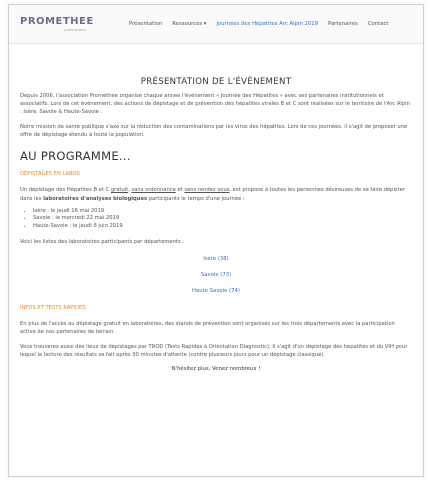 The image size is (430, 483). Describe the element at coordinates (95, 198) in the screenshot. I see `labs-bold-text: laboratoires d'analyses biologiques` at that location.